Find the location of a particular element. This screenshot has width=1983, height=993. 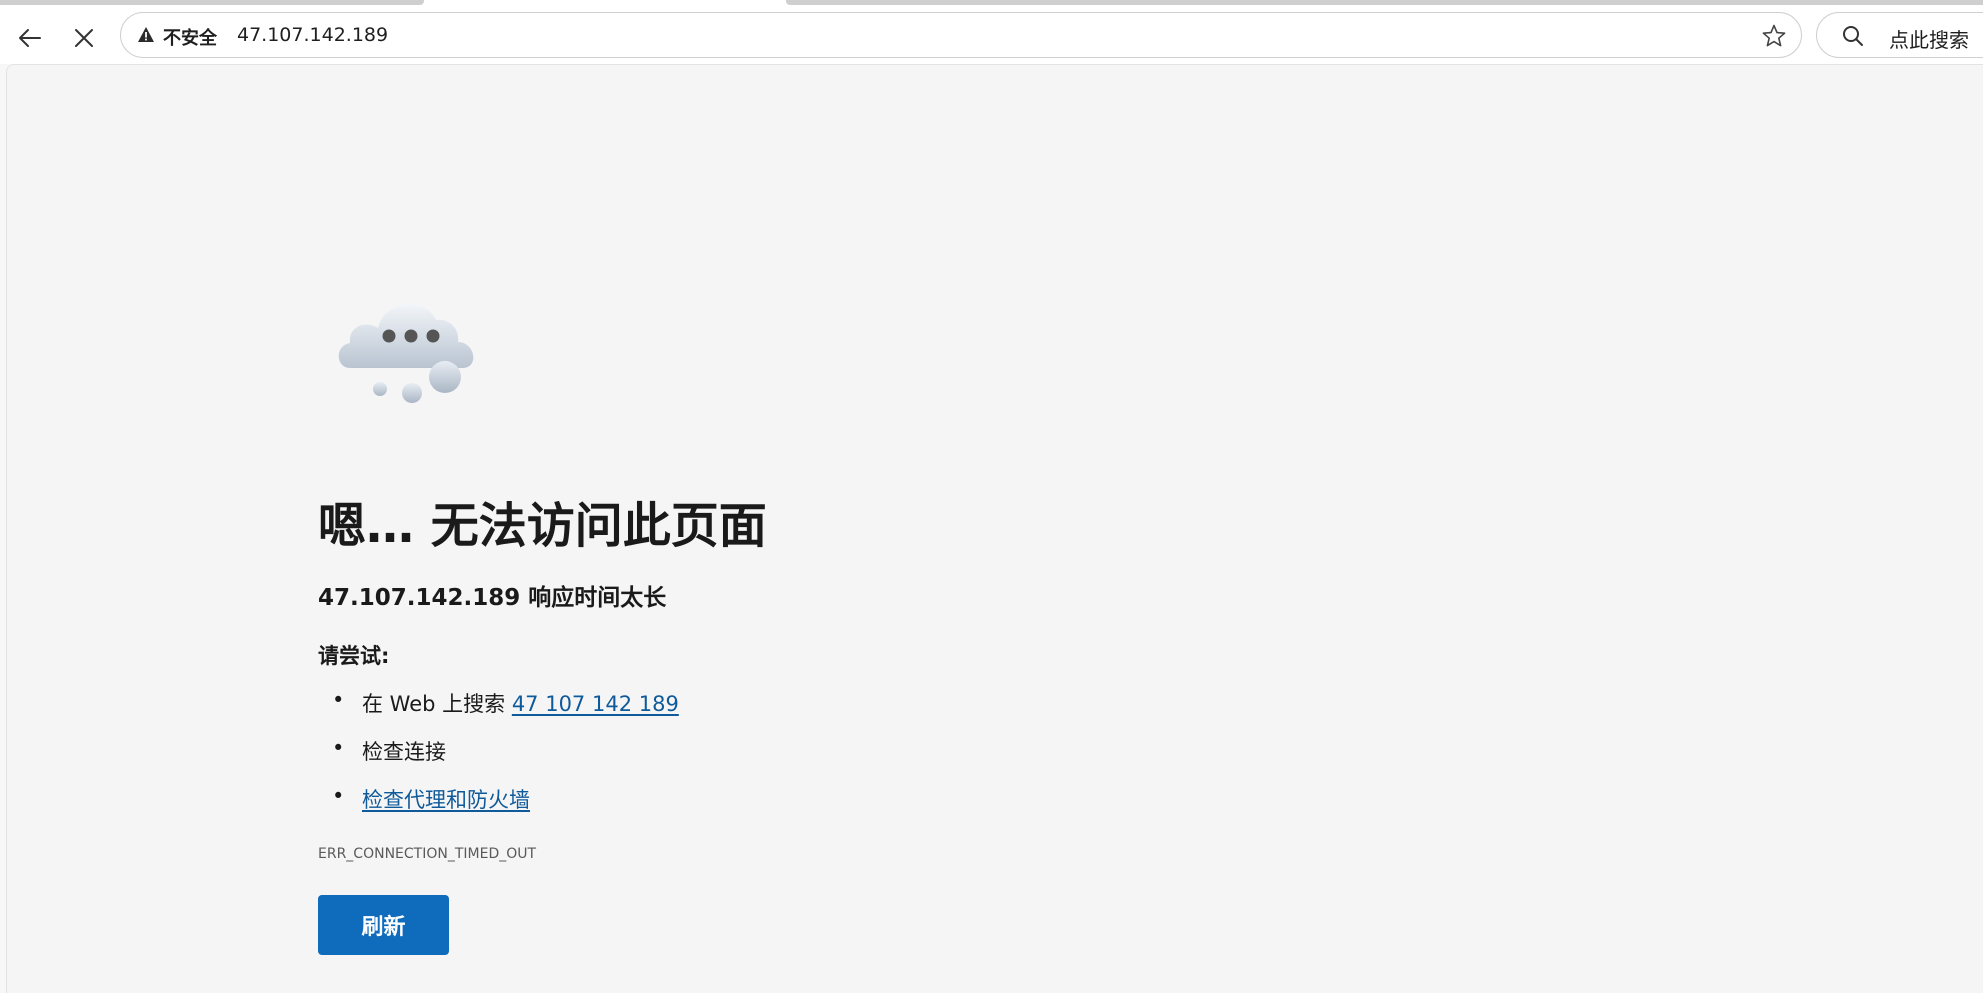

proxy-firewall-link: 检查代理和防火墙 is located at coordinates (446, 800).